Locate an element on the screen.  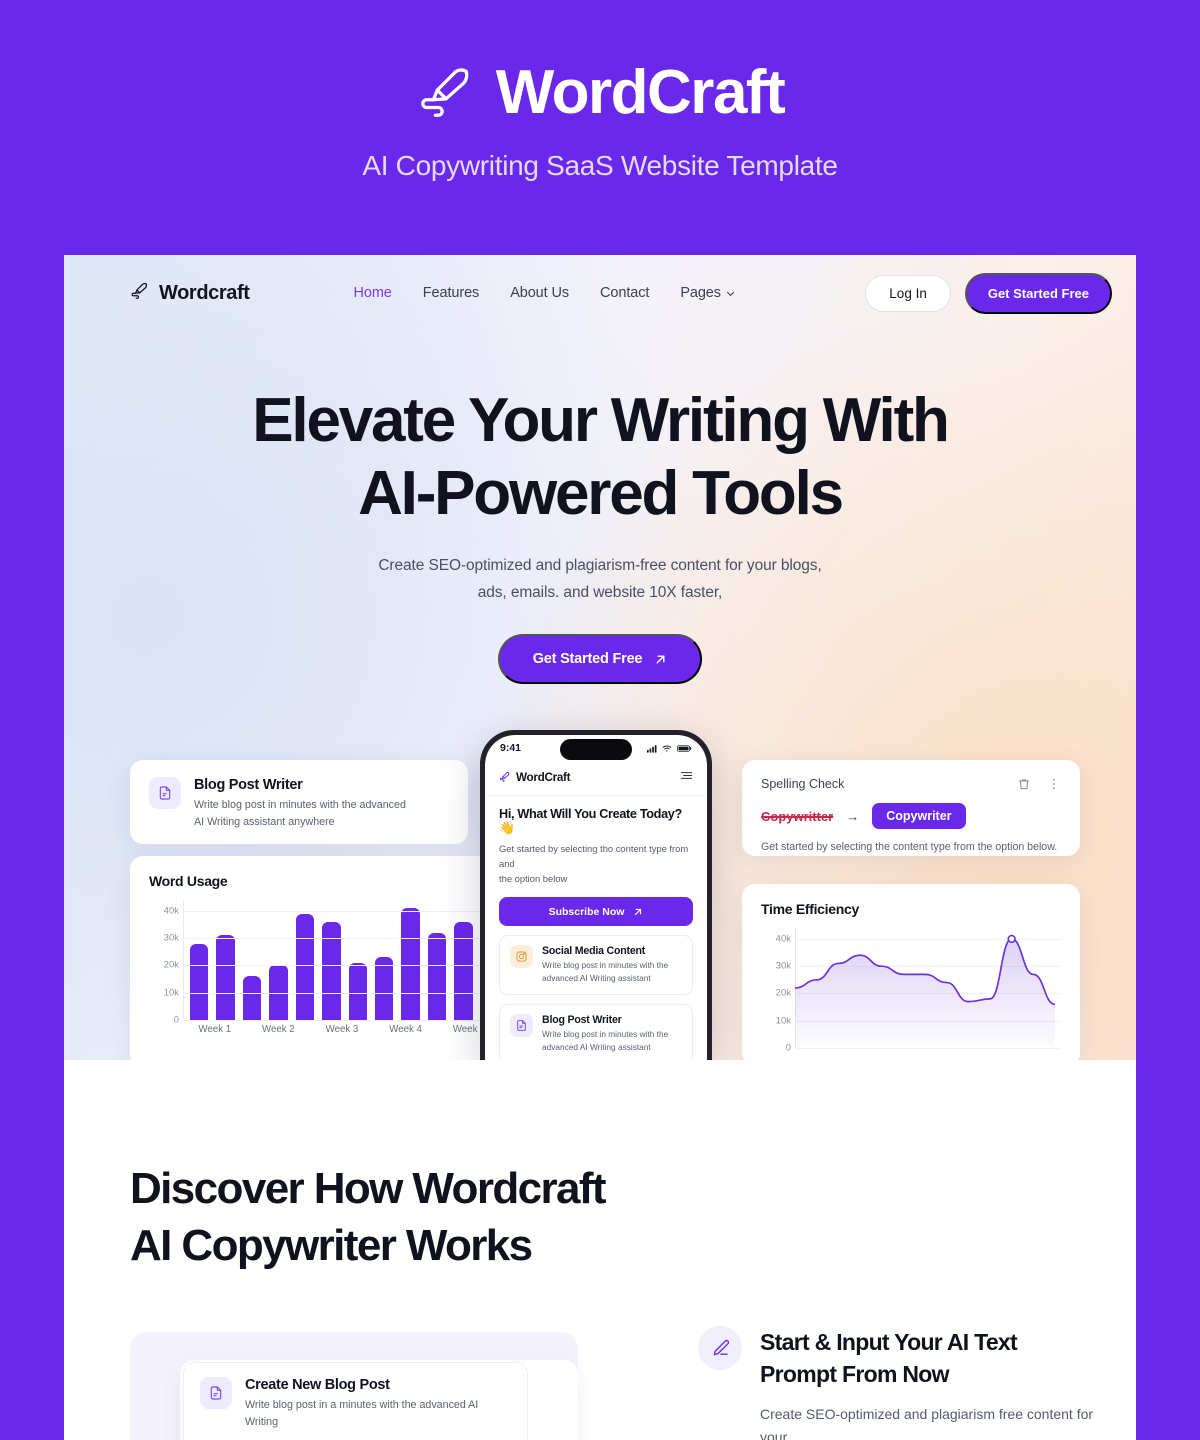
phone-greeting-heading: Hi, What Will You Create Today? 👋 is located at coordinates (590, 821).